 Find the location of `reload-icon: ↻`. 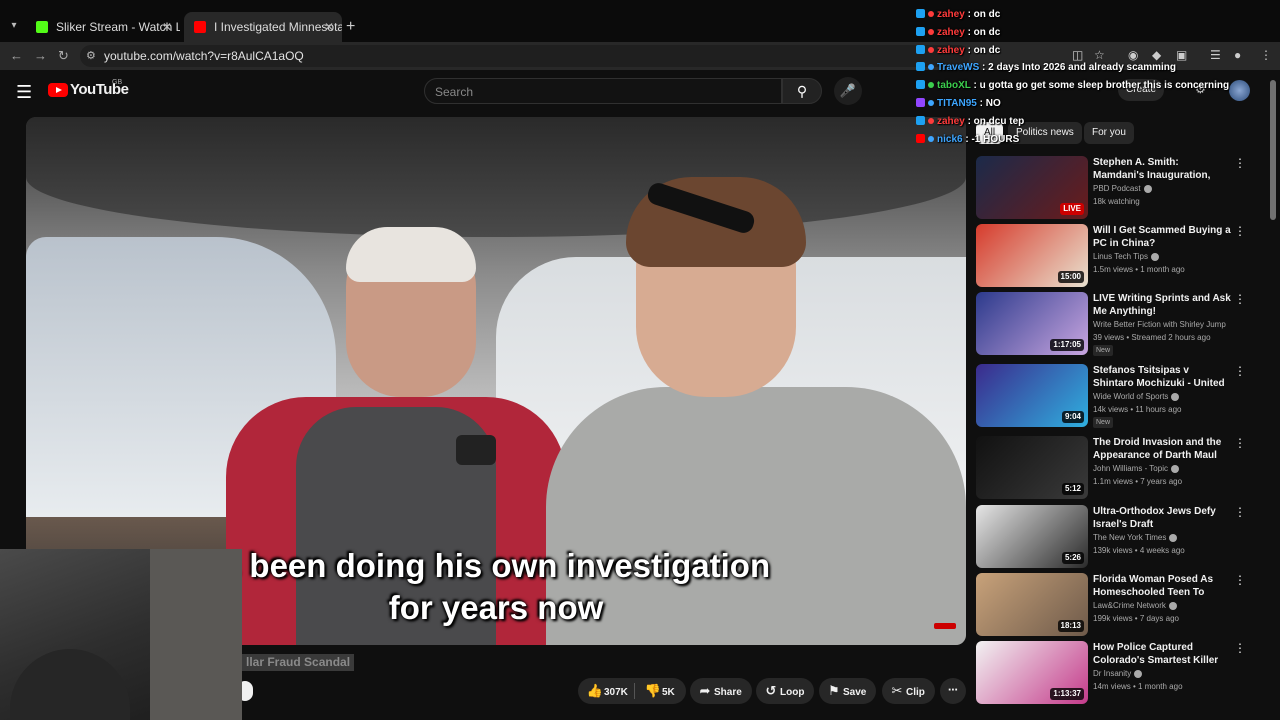

reload-icon: ↻ is located at coordinates (63, 56).